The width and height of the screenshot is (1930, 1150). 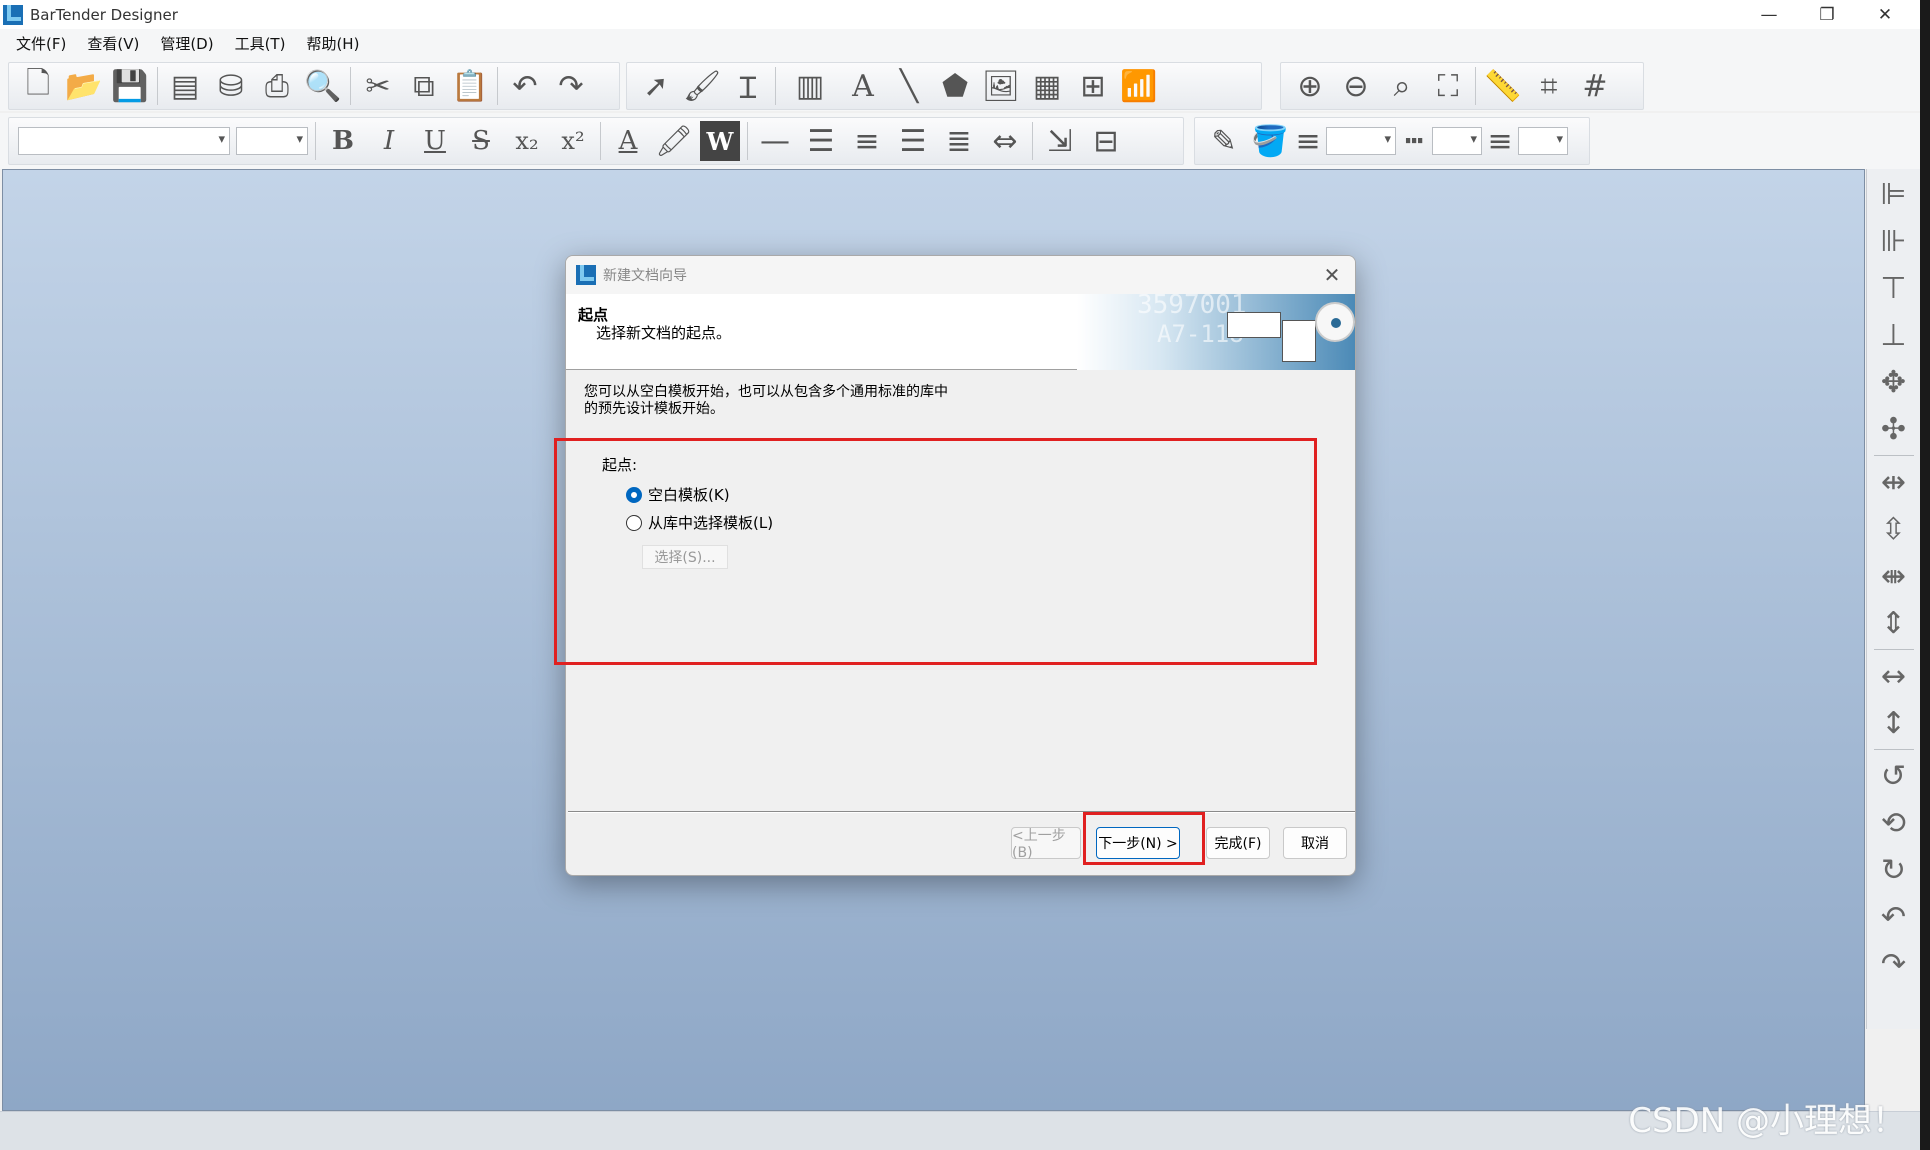 I want to click on center-vertically-icon: ⇳, so click(x=1894, y=529).